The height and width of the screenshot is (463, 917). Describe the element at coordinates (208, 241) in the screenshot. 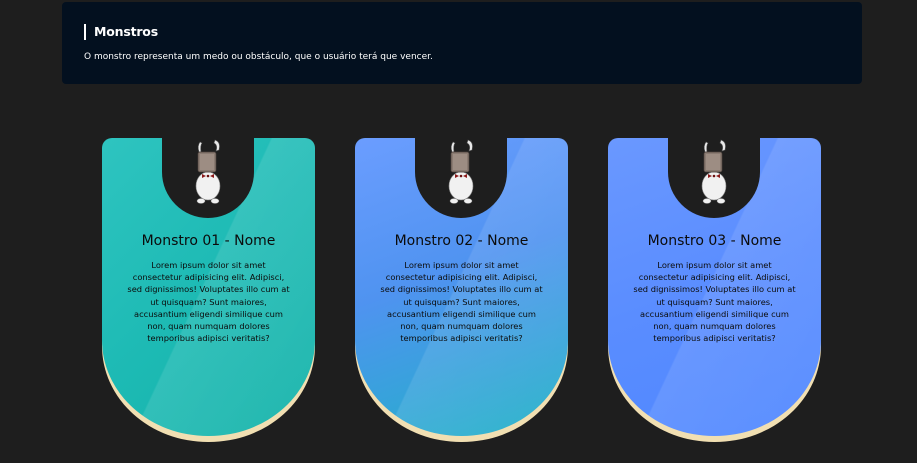

I see `monster-name: Monstro 01 - Nome` at that location.